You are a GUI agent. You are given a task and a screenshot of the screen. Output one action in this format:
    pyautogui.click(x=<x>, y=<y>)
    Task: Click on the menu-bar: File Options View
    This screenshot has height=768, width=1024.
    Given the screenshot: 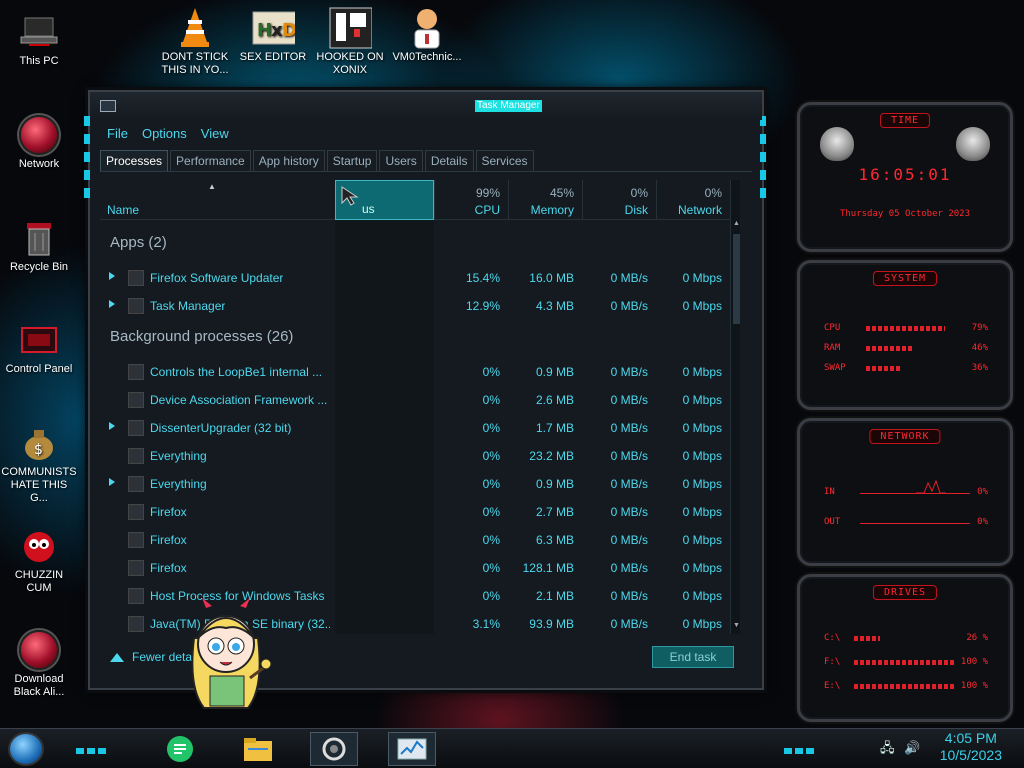 What is the action you would take?
    pyautogui.click(x=168, y=135)
    